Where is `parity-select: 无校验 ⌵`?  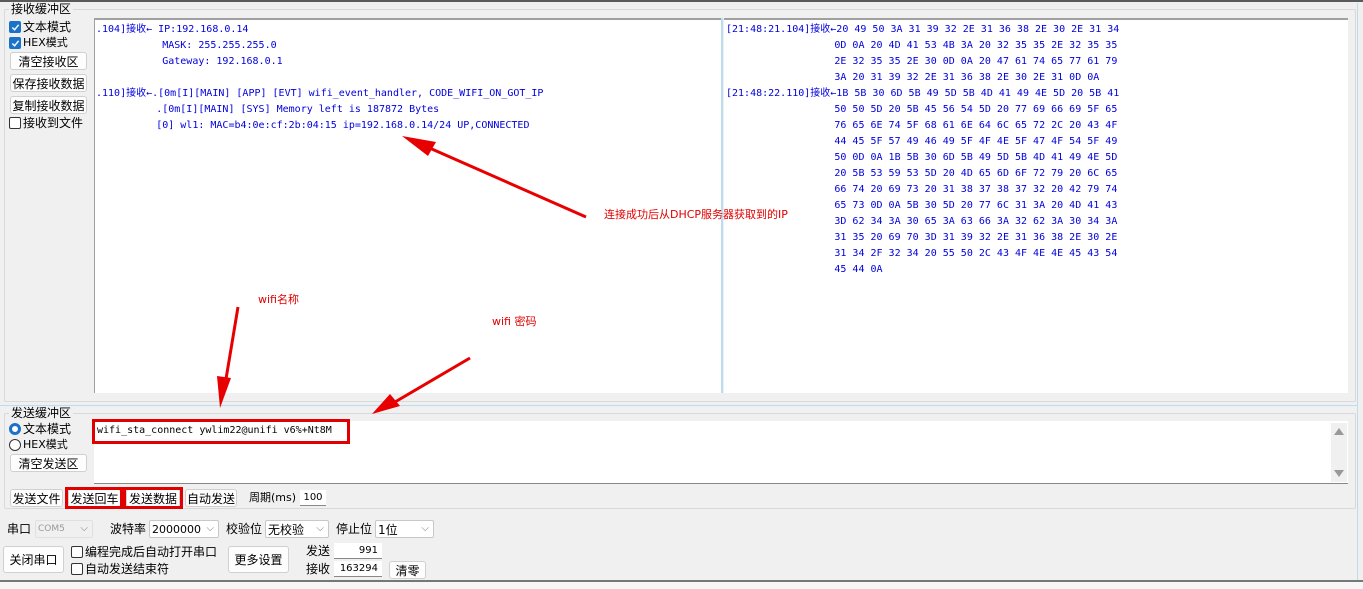
parity-select: 无校验 ⌵ is located at coordinates (297, 529).